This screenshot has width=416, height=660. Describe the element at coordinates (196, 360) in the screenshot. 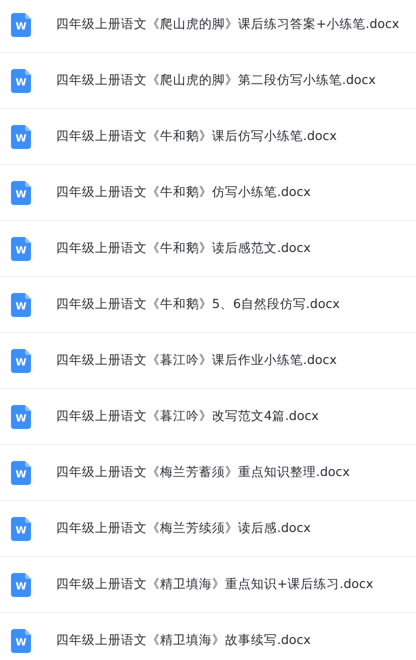

I see `file-name: 四年级上册语文《暮江吟》课后作业小练笔.docx` at that location.